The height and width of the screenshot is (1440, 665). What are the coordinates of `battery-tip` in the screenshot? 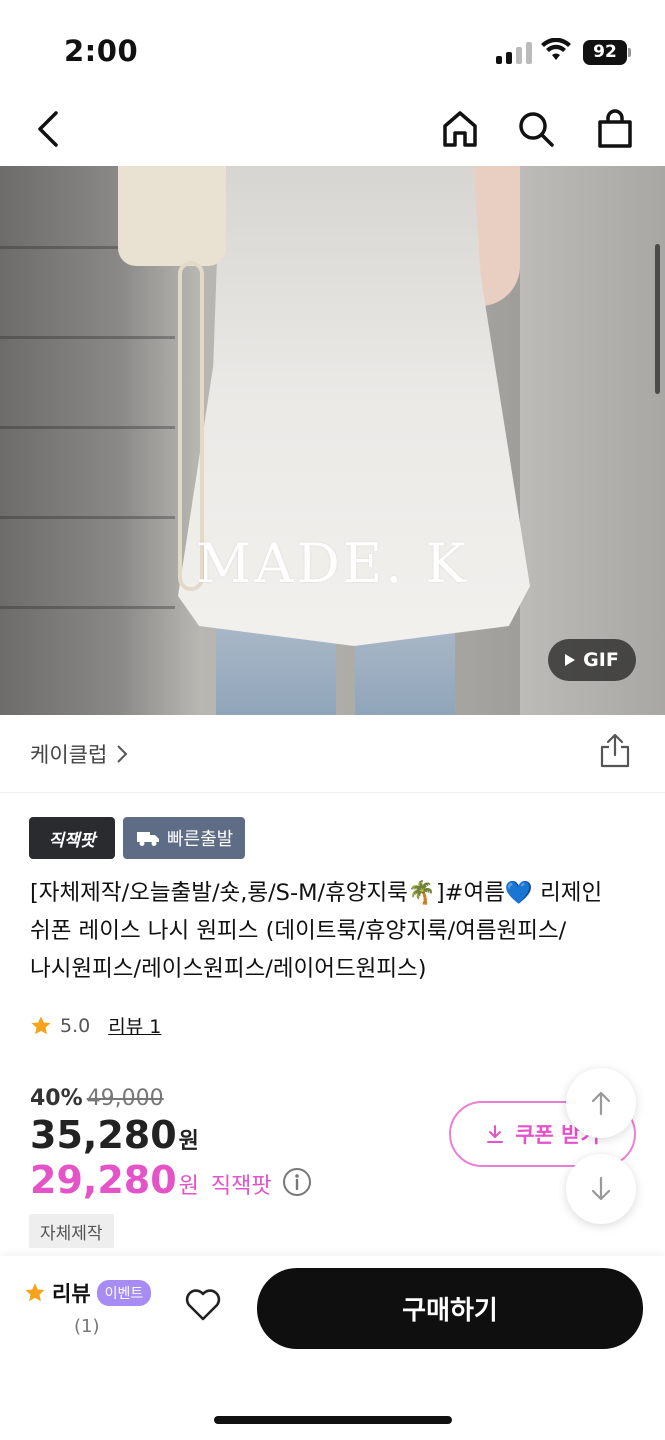 It's located at (629, 52).